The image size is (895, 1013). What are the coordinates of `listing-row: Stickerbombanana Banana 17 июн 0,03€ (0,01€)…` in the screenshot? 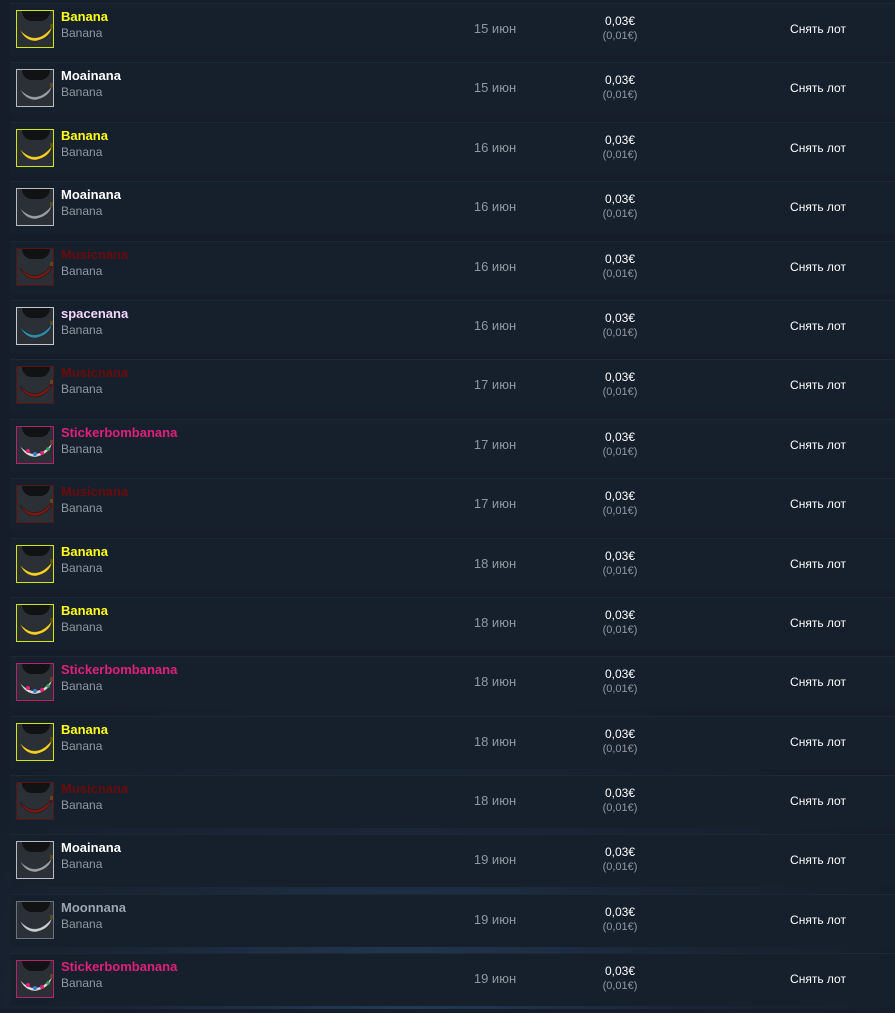 It's located at (452, 445).